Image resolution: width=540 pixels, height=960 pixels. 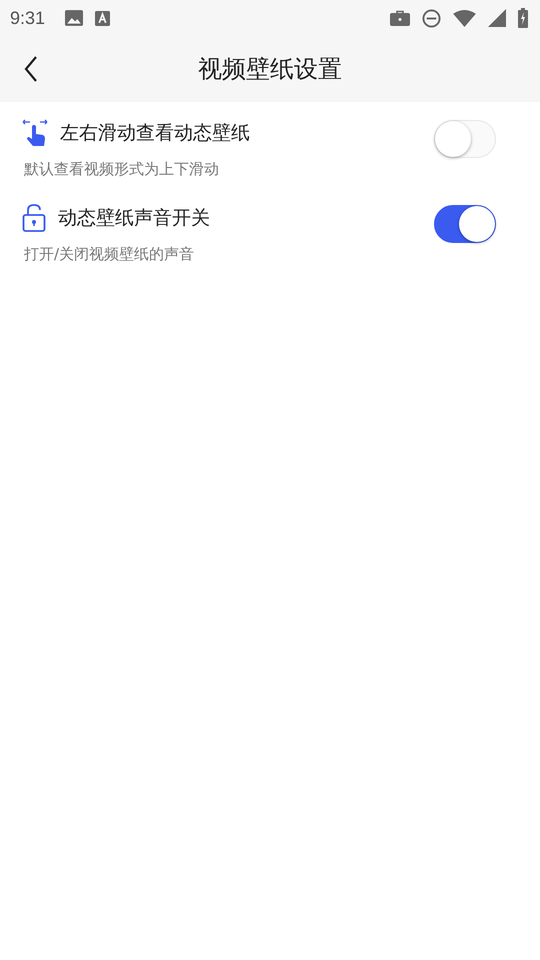 I want to click on setting-title: 左右滑动查看动态壁纸, so click(x=155, y=133).